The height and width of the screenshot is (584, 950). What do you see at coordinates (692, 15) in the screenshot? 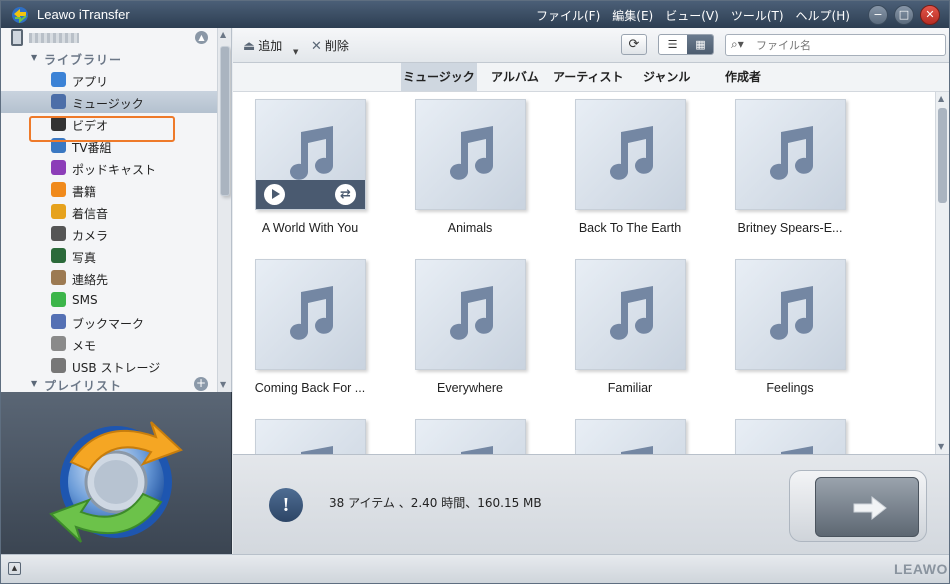
I see `menu-view: ビュー(V)` at bounding box center [692, 15].